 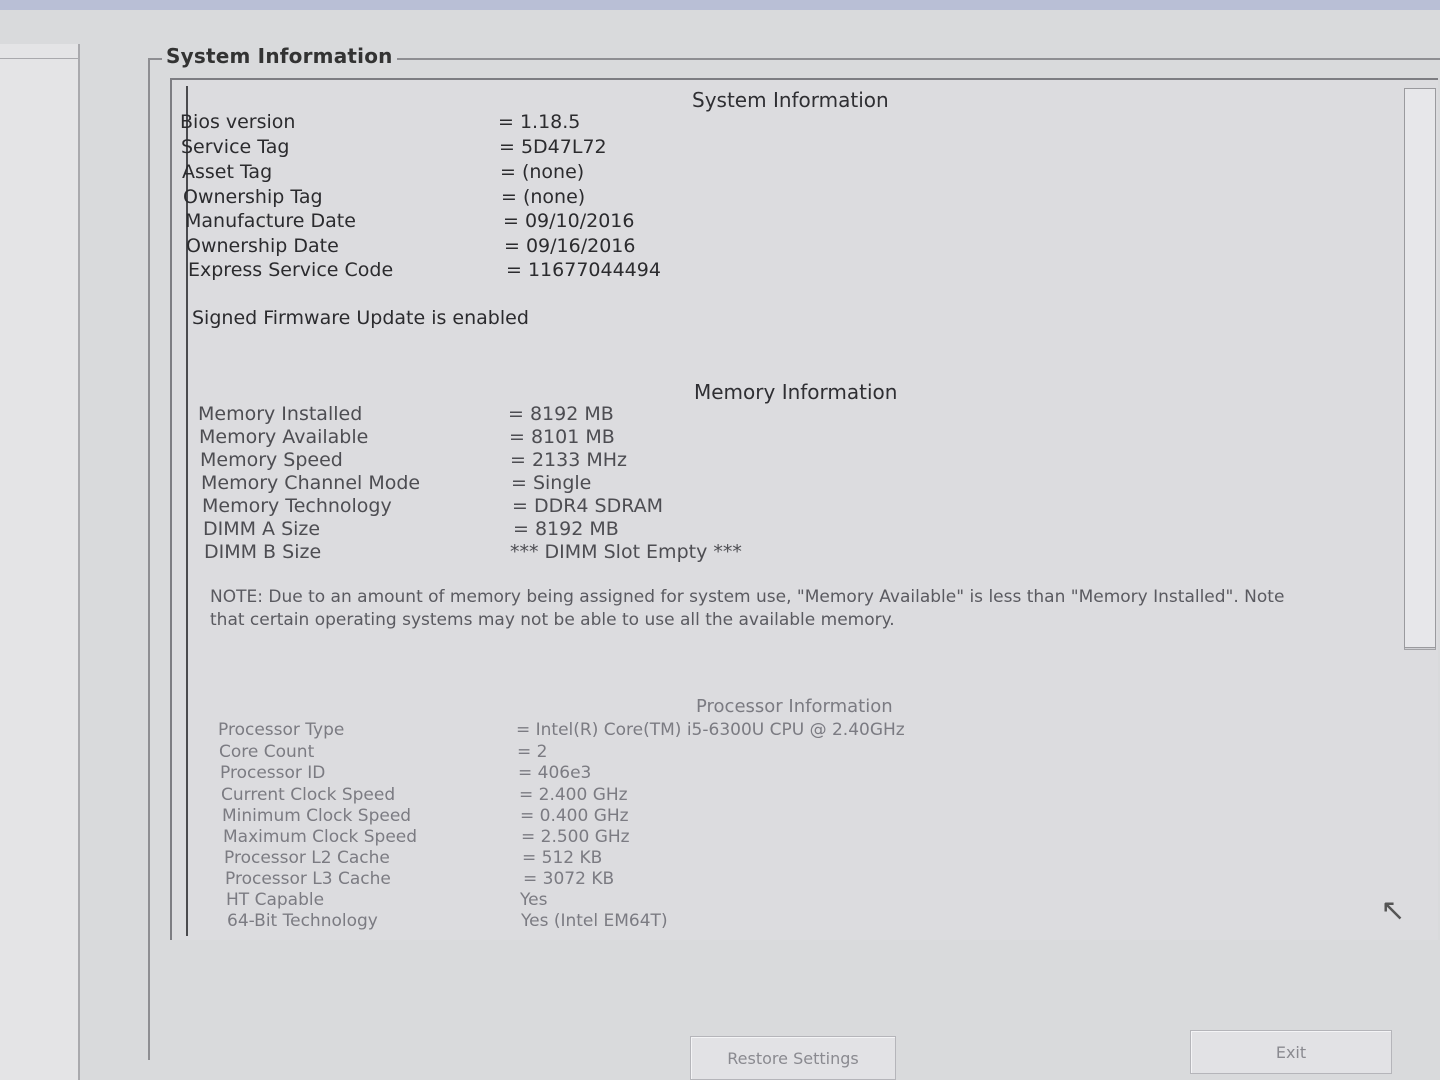 I want to click on row-label: DIMM B Size, so click(x=263, y=552).